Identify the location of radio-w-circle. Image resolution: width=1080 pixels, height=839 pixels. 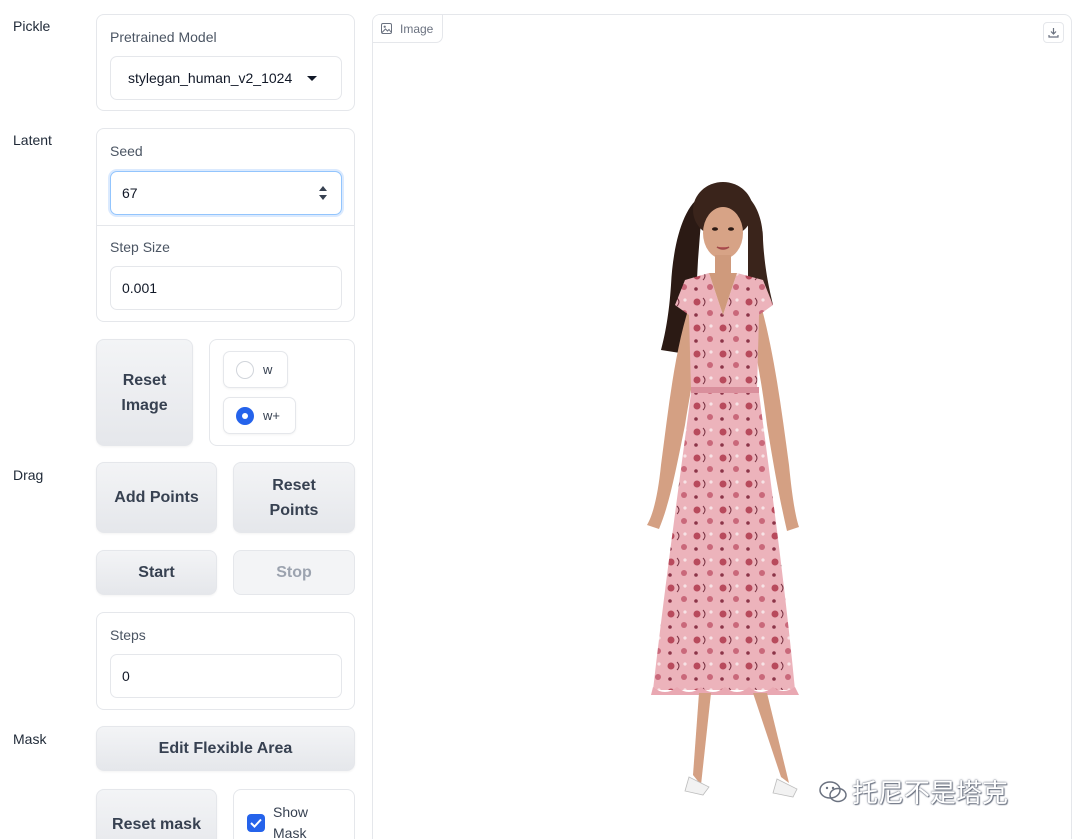
(245, 369).